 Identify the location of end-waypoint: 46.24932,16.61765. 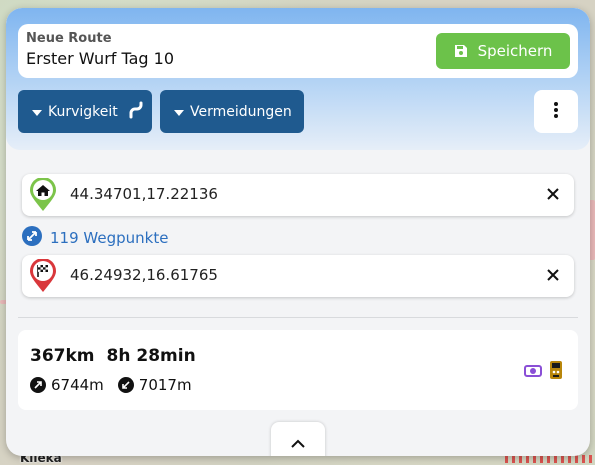
(298, 276).